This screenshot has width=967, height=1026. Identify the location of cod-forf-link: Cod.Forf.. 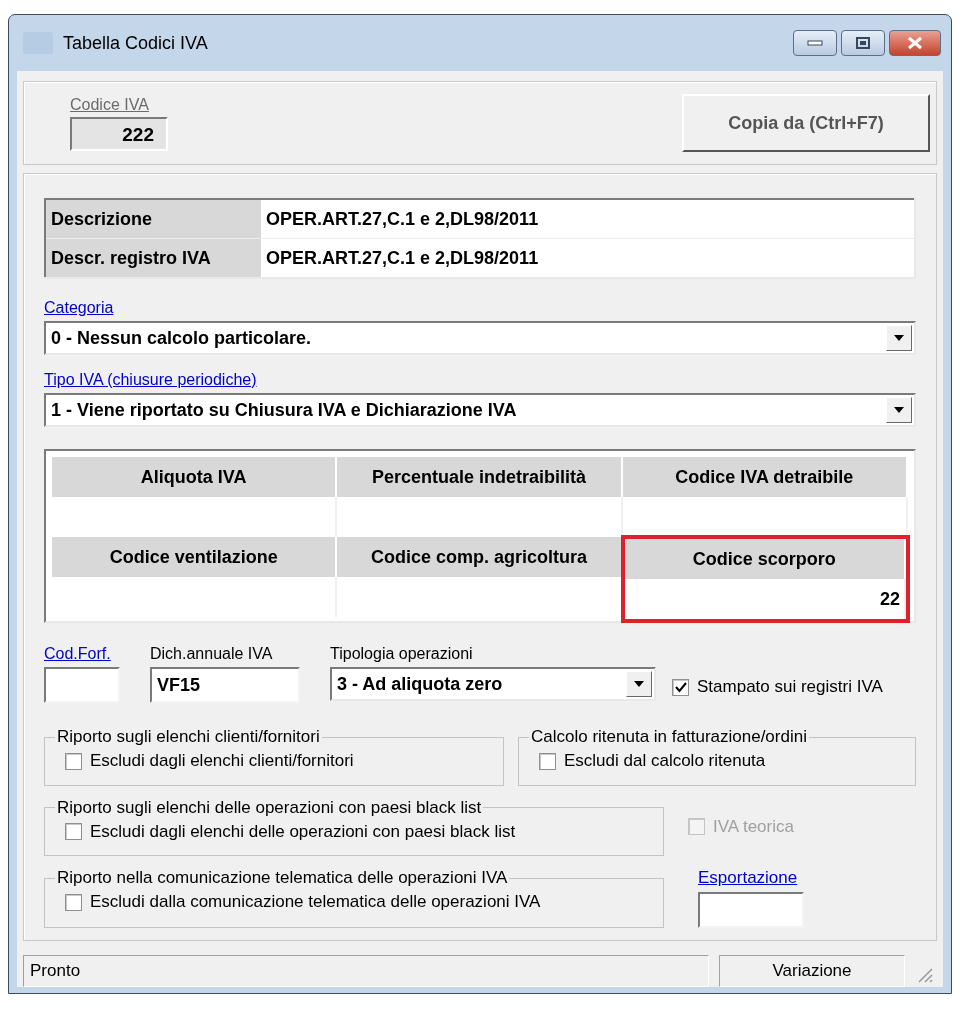
(82, 654).